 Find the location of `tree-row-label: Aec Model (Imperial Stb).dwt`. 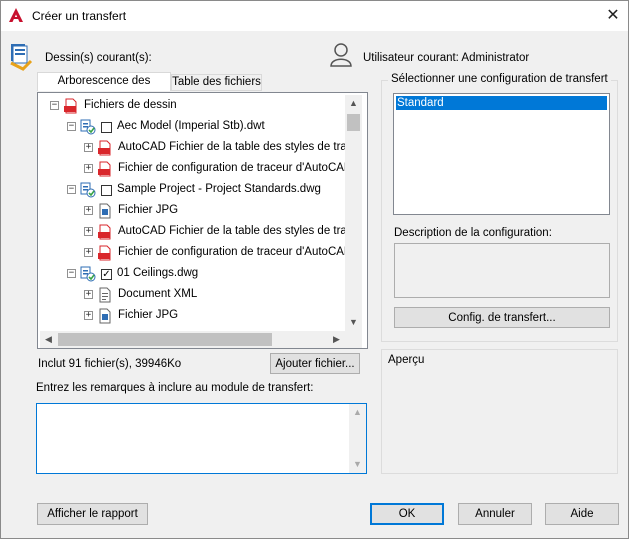

tree-row-label: Aec Model (Imperial Stb).dwt is located at coordinates (191, 126).